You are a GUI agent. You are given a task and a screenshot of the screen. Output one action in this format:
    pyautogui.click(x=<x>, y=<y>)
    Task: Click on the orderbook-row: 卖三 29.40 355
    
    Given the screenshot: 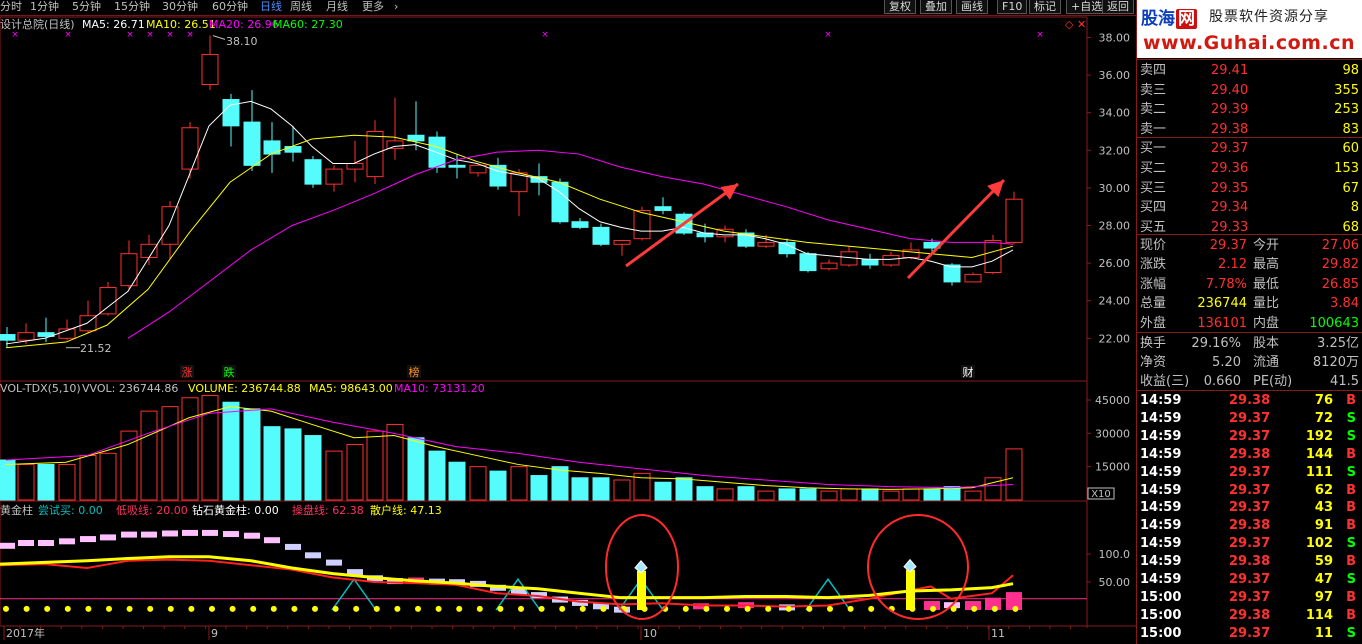 What is the action you would take?
    pyautogui.click(x=1249, y=90)
    